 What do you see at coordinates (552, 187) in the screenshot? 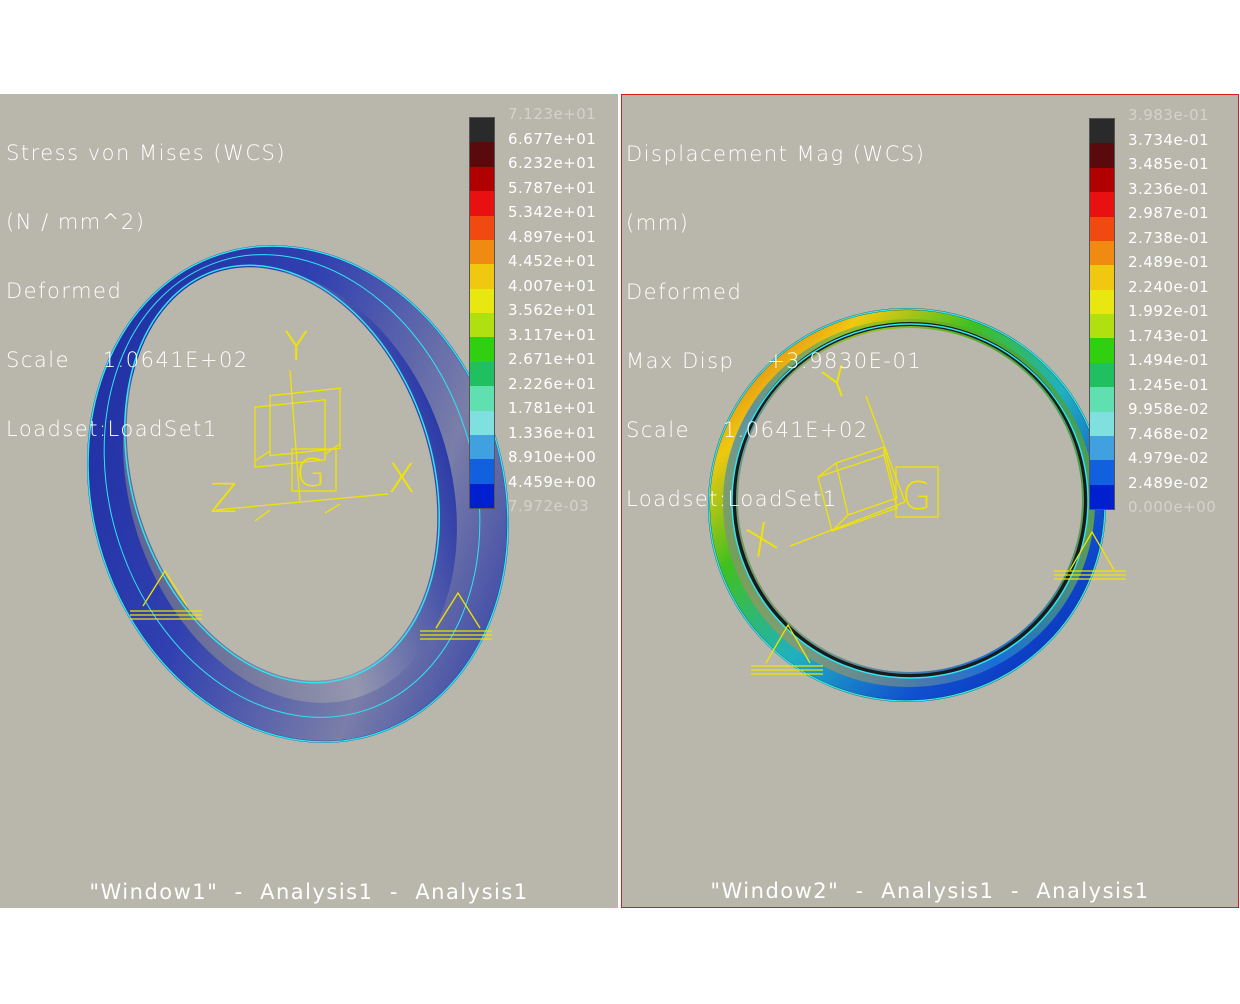
I see `legend-value-label: 5.787e+01` at bounding box center [552, 187].